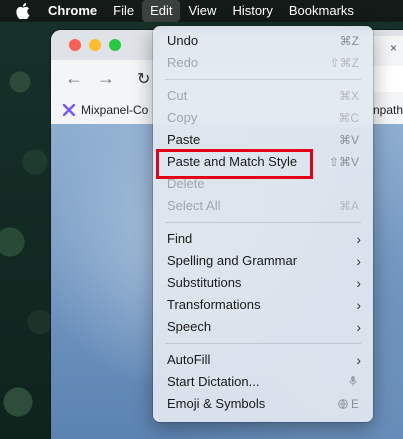 The height and width of the screenshot is (439, 403). What do you see at coordinates (263, 327) in the screenshot?
I see `menu-item-speech: Speech ›` at bounding box center [263, 327].